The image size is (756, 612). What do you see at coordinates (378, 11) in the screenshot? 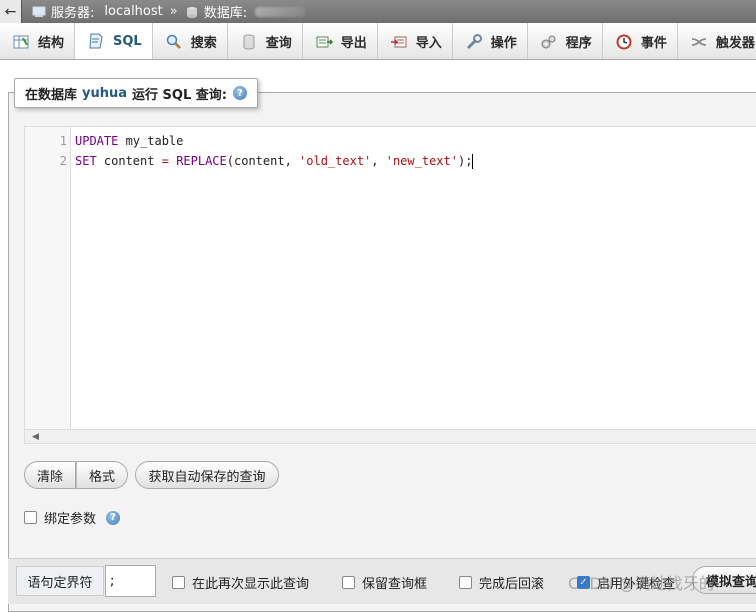
I see `breadcrumb: ← 服务器: localhost » 数据库:` at bounding box center [378, 11].